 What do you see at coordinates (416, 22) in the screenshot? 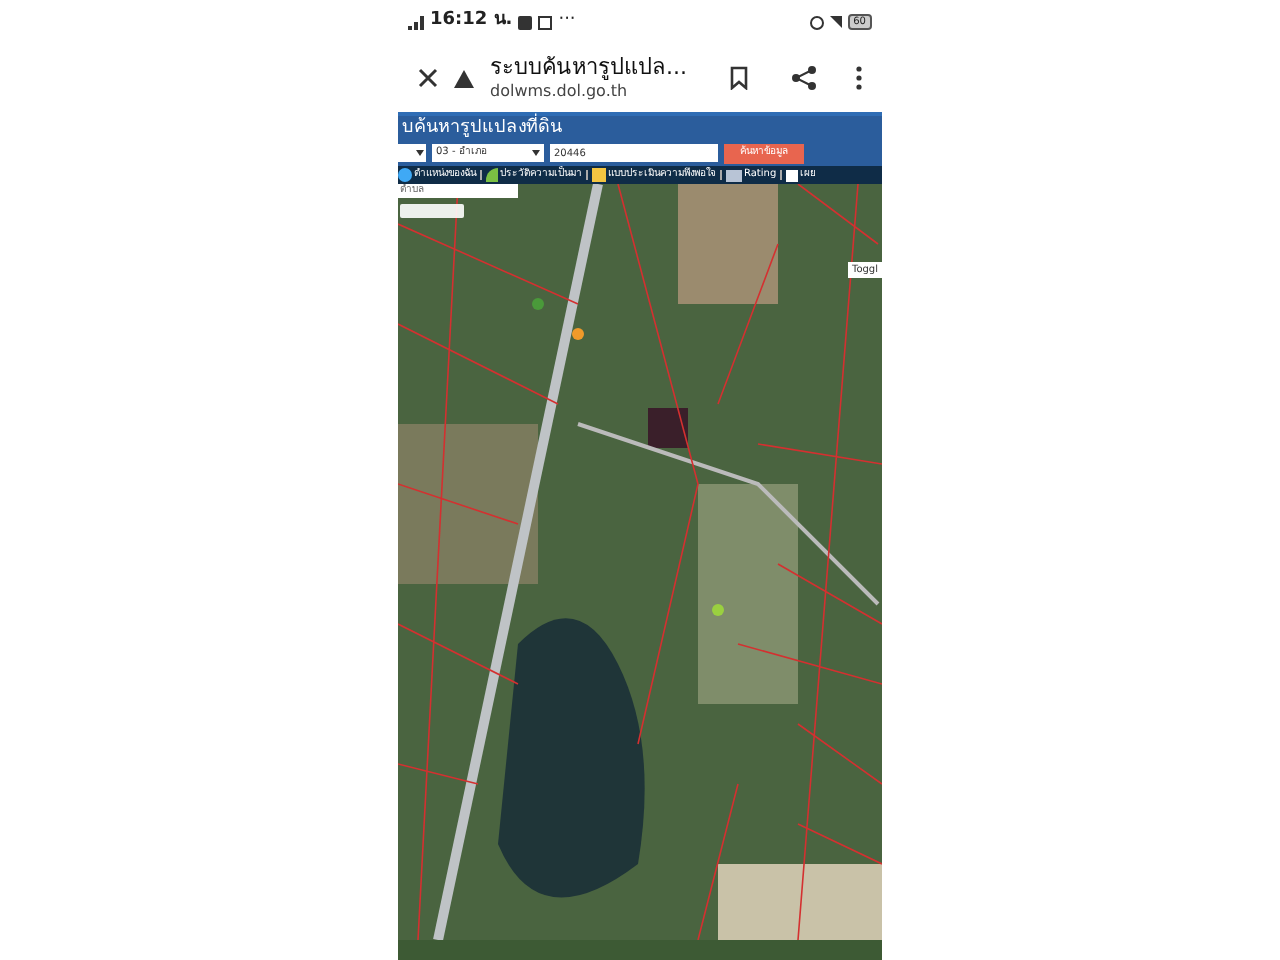
I see `signal-icon` at bounding box center [416, 22].